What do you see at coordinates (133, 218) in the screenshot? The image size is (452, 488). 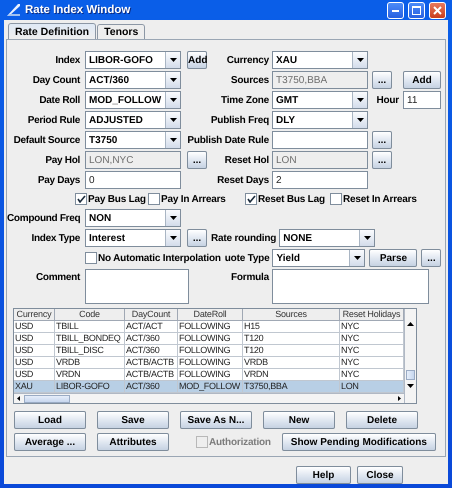 I see `dropdown: NON` at bounding box center [133, 218].